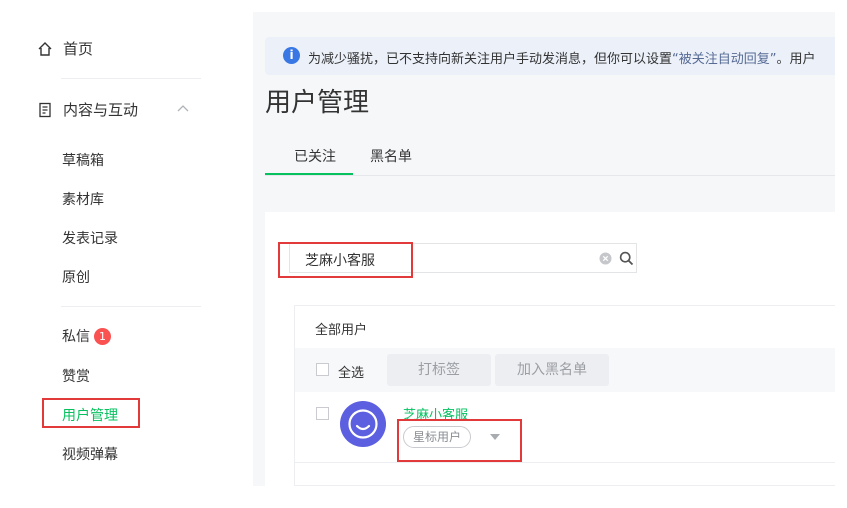 The width and height of the screenshot is (847, 508). What do you see at coordinates (76, 277) in the screenshot?
I see `sidebar-item-original: 原创` at bounding box center [76, 277].